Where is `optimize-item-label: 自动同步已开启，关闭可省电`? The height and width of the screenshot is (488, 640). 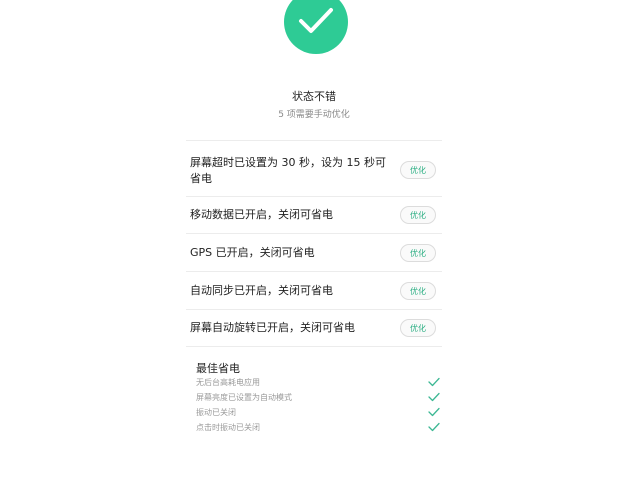 optimize-item-label: 自动同步已开启，关闭可省电 is located at coordinates (261, 290).